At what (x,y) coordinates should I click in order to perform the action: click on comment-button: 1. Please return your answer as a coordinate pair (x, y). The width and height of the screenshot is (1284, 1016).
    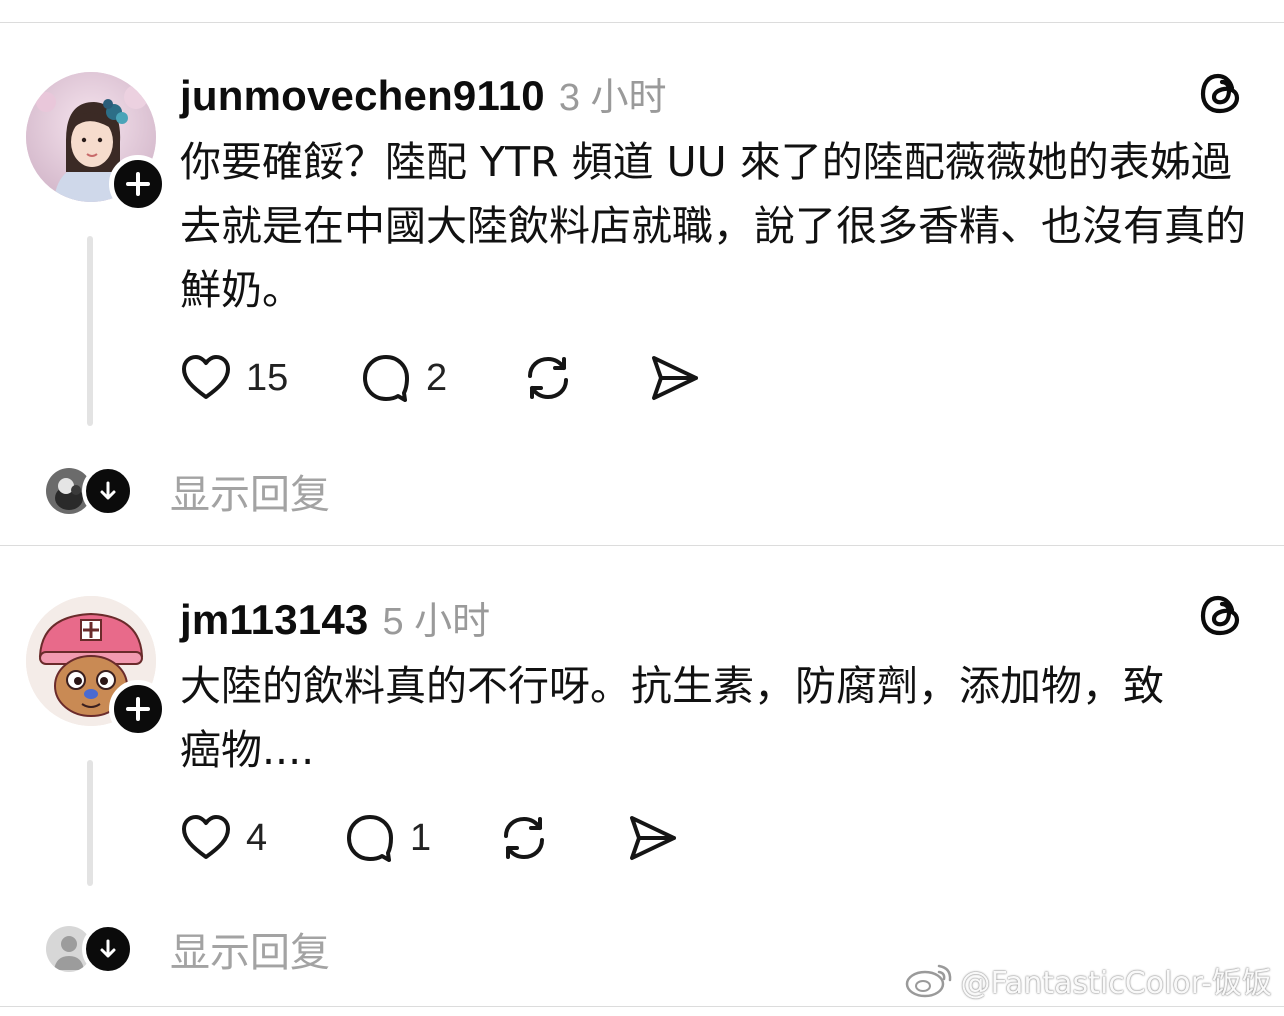
    Looking at the image, I should click on (386, 838).